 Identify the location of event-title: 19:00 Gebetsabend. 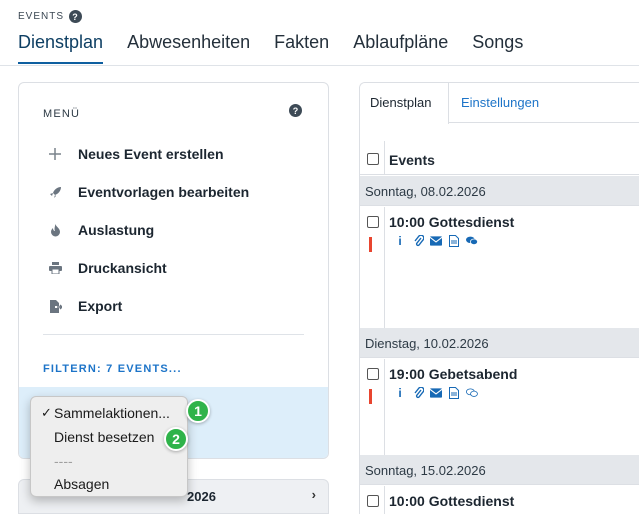
(453, 374).